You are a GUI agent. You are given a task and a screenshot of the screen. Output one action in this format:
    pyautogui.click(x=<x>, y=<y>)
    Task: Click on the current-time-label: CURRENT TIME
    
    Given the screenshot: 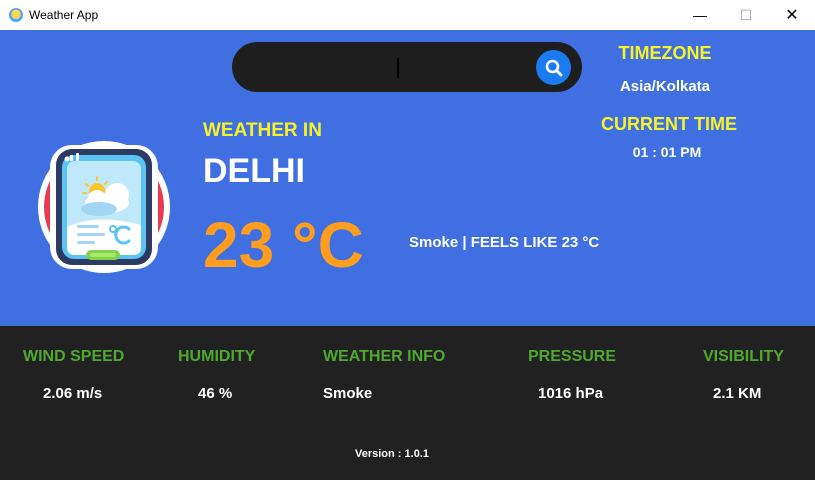 What is the action you would take?
    pyautogui.click(x=669, y=124)
    